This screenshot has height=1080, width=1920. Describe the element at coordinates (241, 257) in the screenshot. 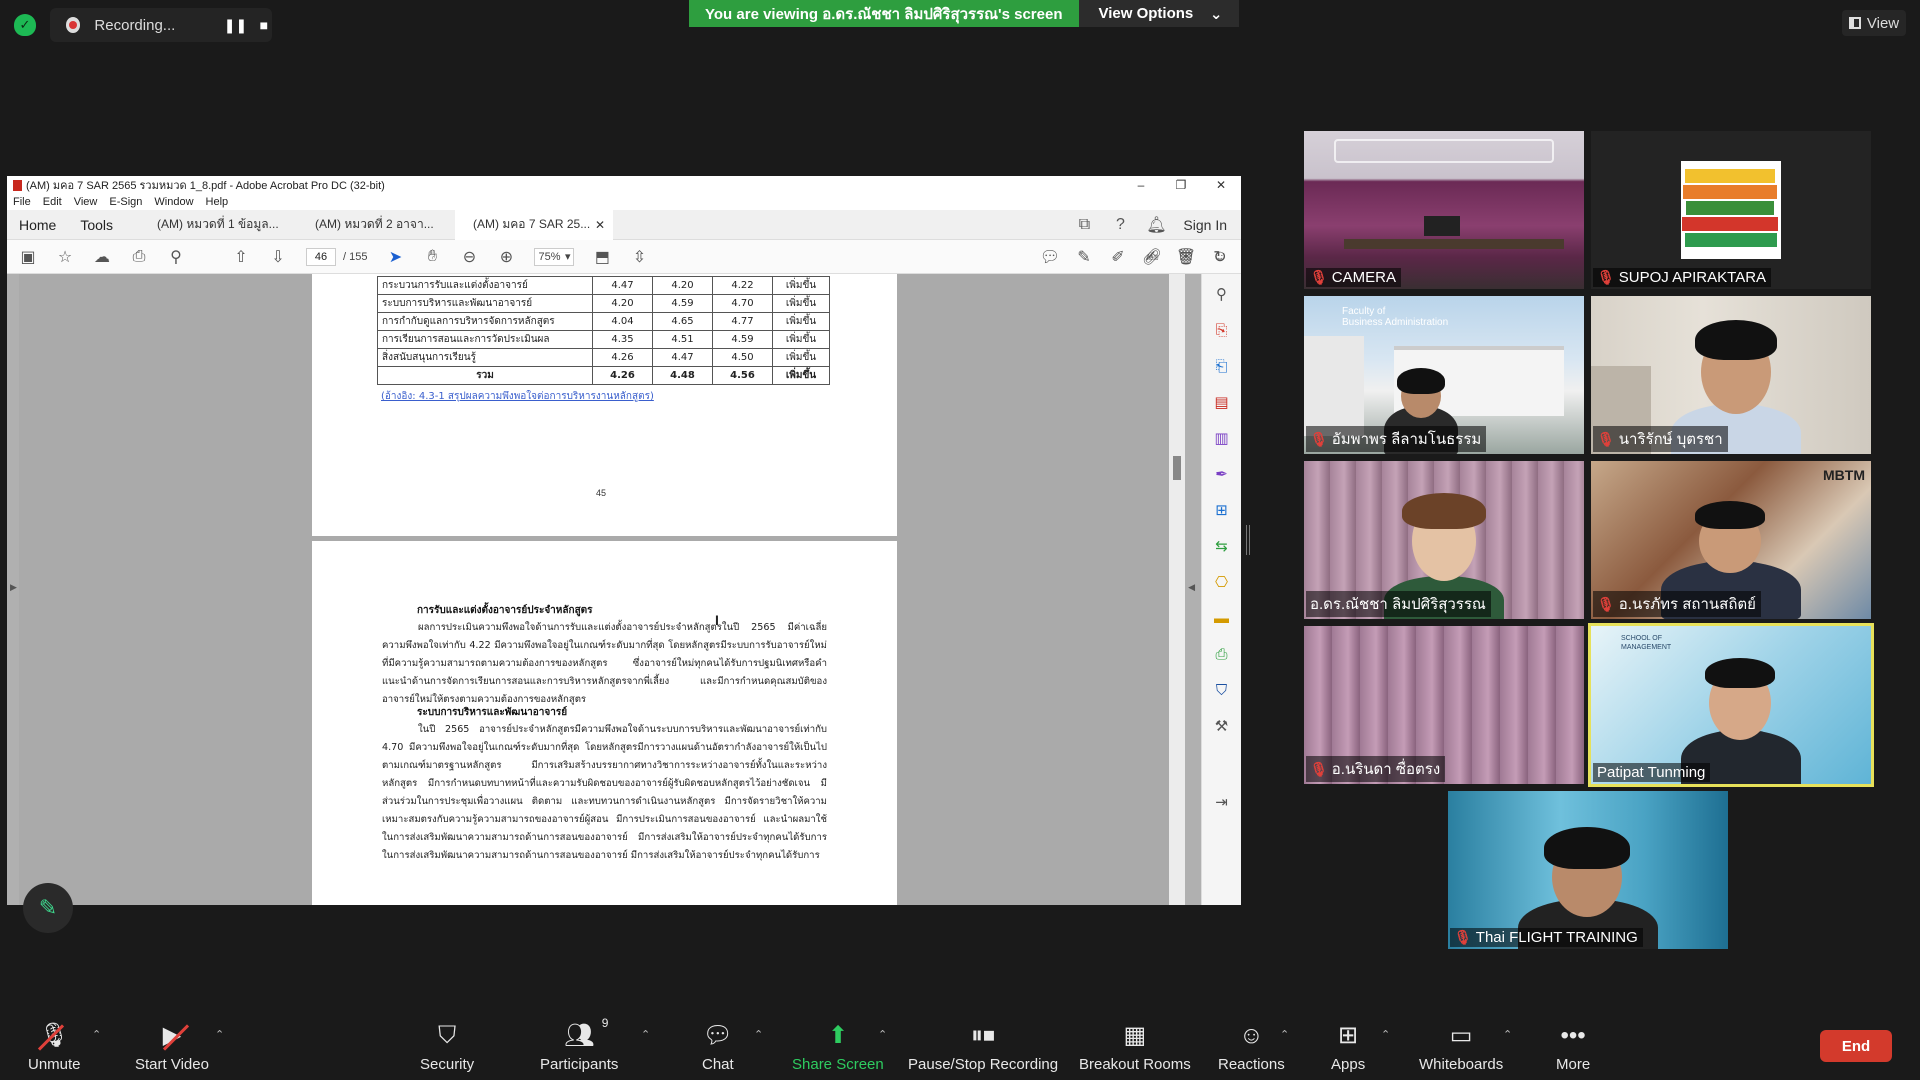

I see `previous-page-icon: ⇧` at that location.